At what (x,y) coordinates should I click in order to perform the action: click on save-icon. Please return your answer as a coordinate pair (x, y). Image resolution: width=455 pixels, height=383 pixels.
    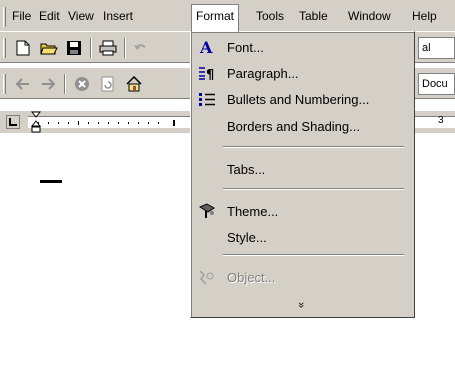
    Looking at the image, I should click on (74, 48).